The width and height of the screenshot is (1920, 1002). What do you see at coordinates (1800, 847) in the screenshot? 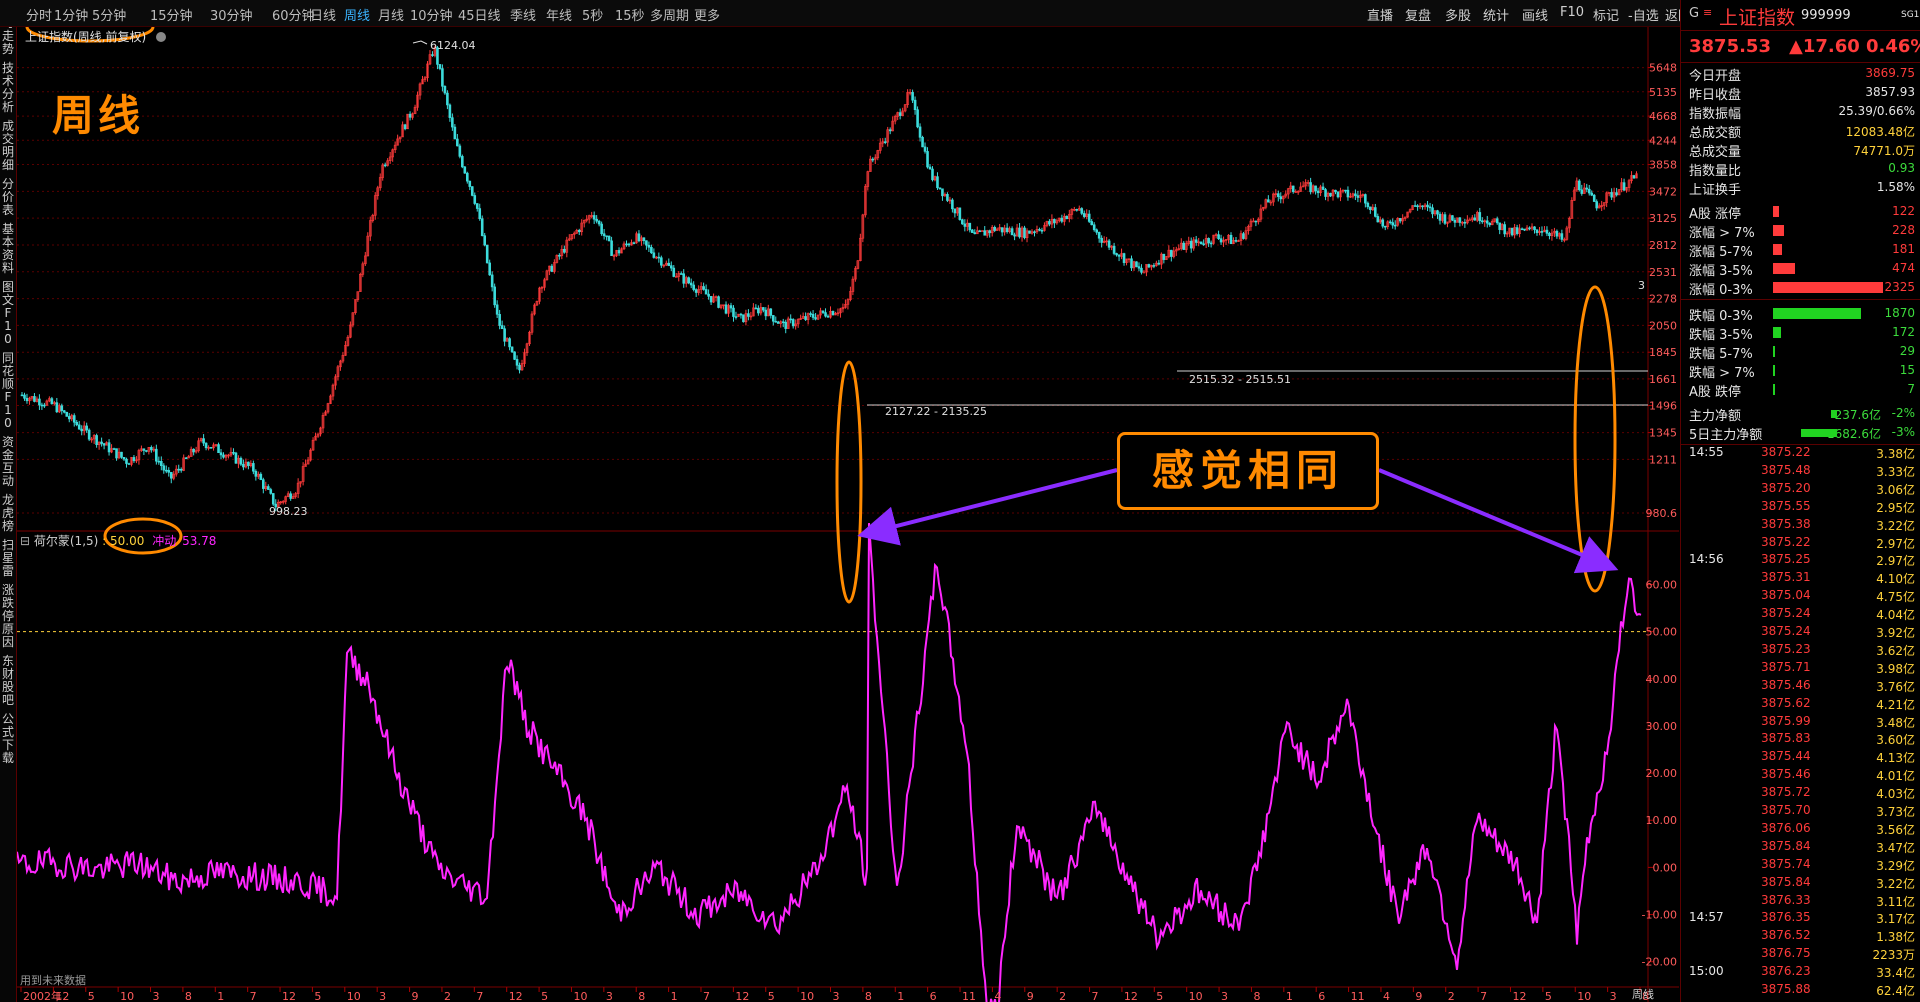
I see `tick-row: 3875.84 3.47亿` at bounding box center [1800, 847].